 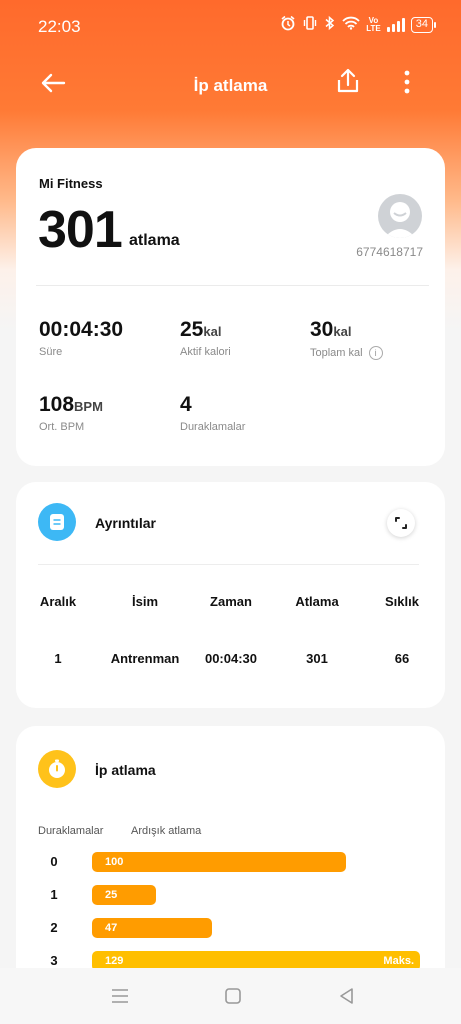 What do you see at coordinates (186, 404) in the screenshot?
I see `pauses-value: 4` at bounding box center [186, 404].